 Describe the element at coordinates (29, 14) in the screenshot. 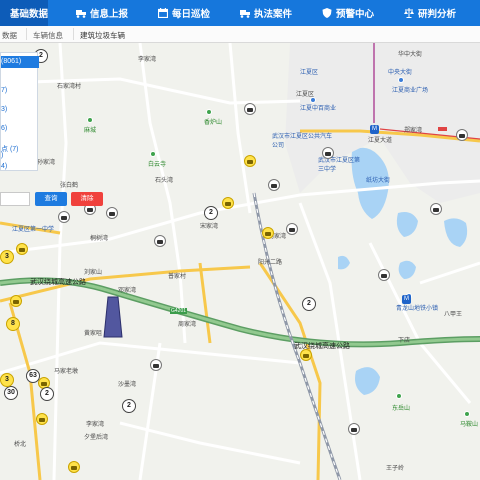

I see `nav-item-label: 基础数据` at that location.